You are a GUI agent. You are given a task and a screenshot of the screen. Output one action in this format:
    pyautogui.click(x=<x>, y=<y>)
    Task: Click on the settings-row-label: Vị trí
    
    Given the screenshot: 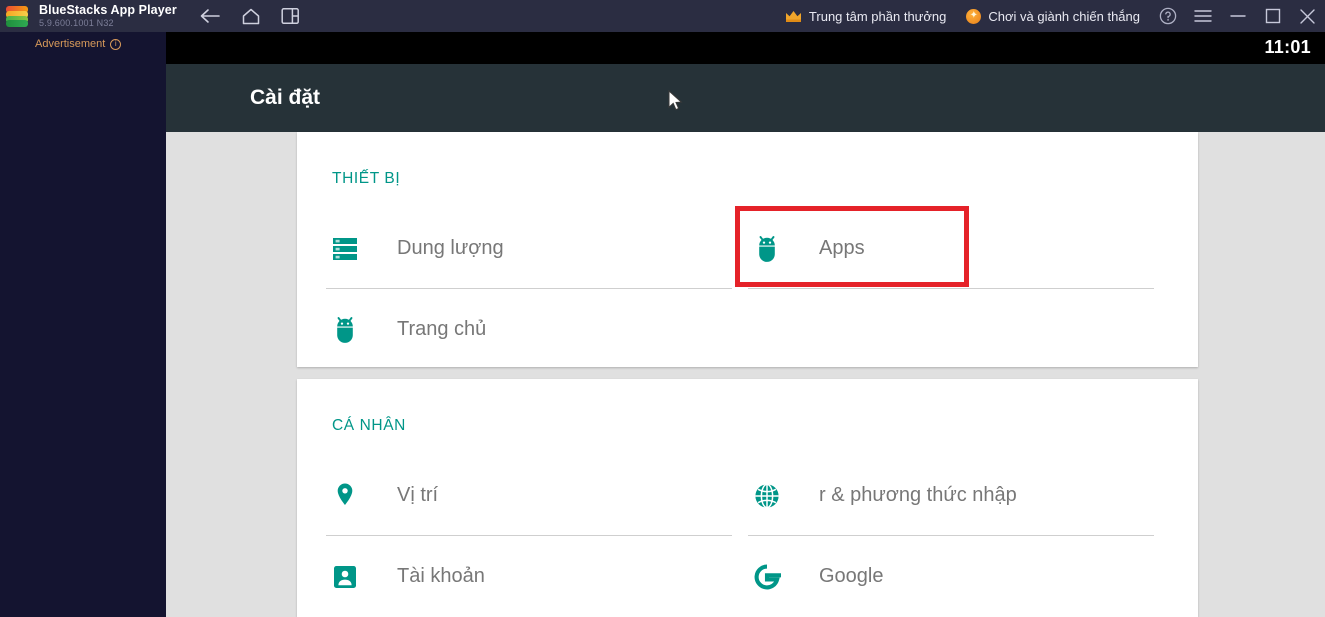 What is the action you would take?
    pyautogui.click(x=418, y=495)
    